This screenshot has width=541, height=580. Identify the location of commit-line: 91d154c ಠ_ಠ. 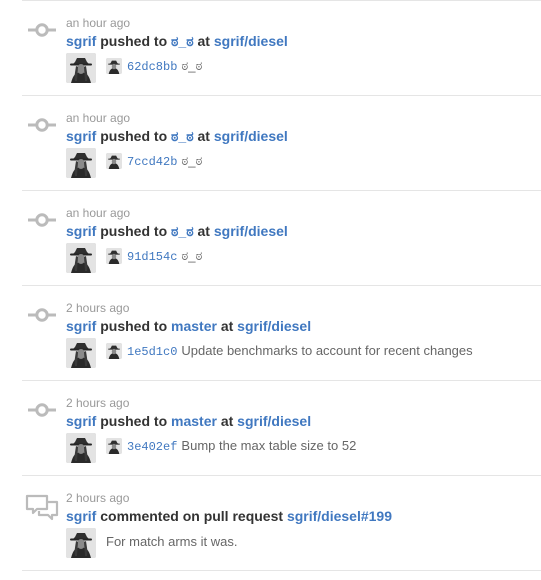
(164, 256).